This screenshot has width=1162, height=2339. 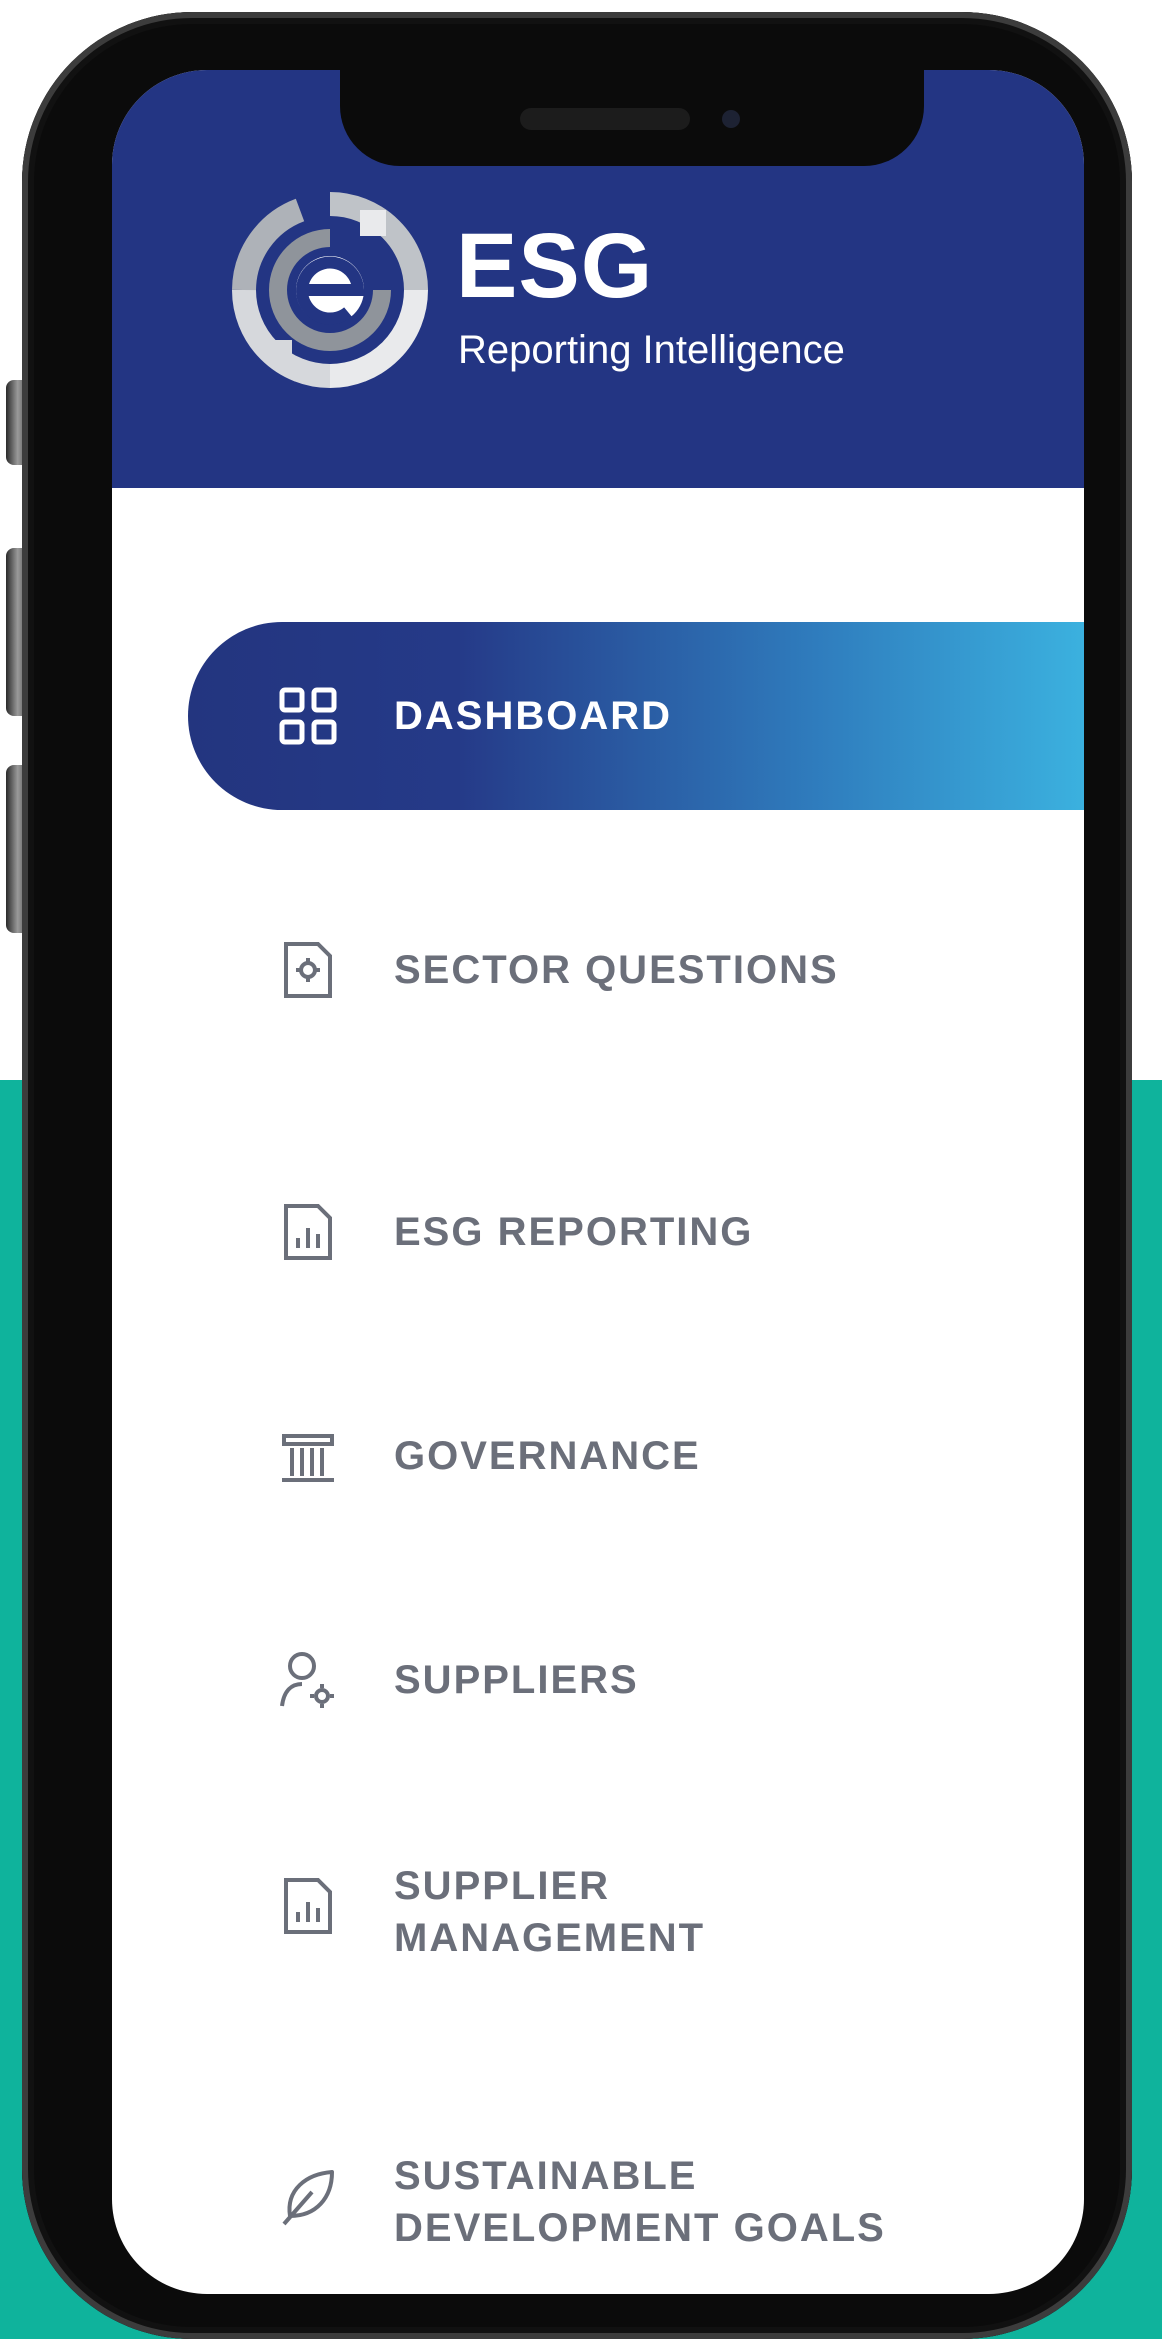 I want to click on brand-title: ESG, so click(x=555, y=266).